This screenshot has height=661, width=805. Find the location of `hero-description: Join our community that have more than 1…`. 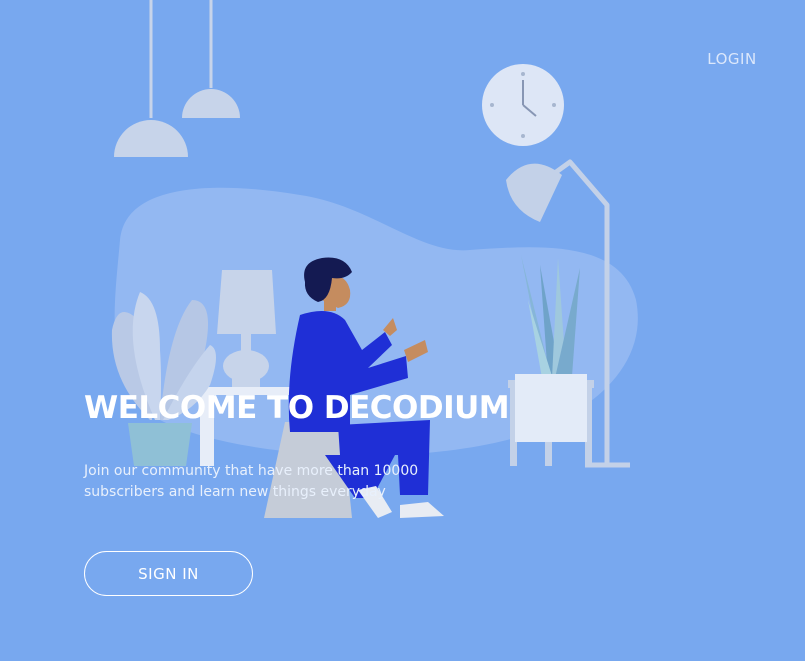

hero-description: Join our community that have more than 1… is located at coordinates (251, 481).